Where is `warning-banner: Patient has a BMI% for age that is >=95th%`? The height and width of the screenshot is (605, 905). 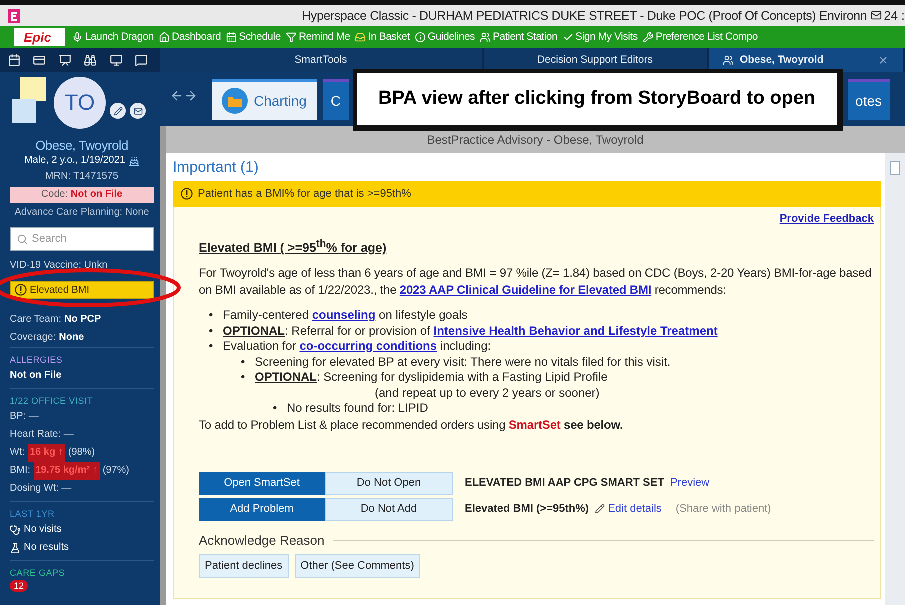 warning-banner: Patient has a BMI% for age that is >=95th% is located at coordinates (527, 194).